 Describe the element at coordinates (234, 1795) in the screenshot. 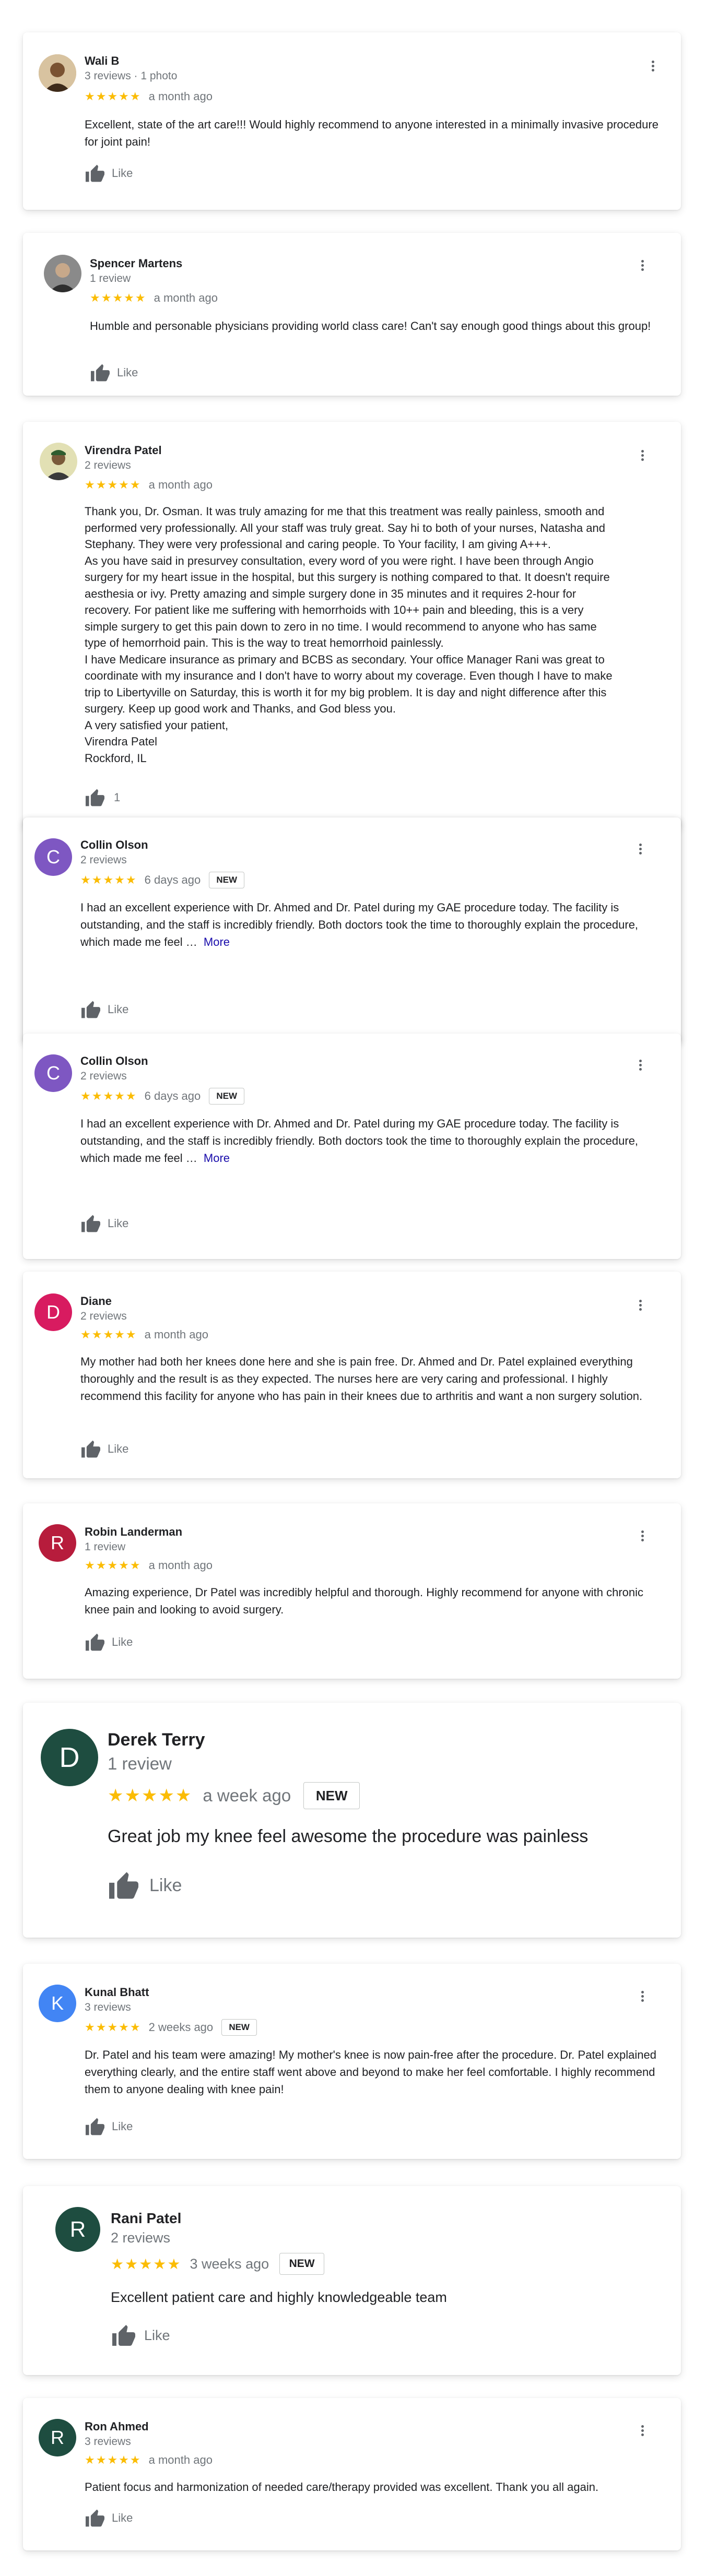

I see `rating-row: ★★★★★ a week ago NEW` at that location.